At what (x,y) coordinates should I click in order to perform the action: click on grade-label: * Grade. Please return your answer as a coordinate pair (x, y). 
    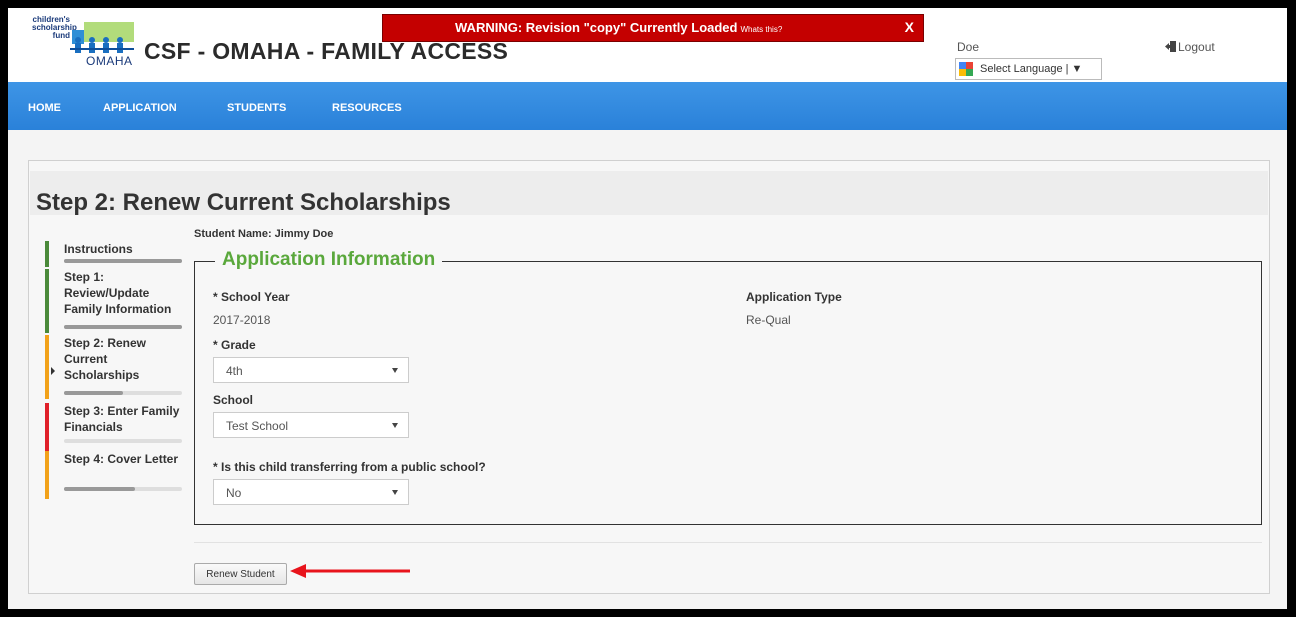
    Looking at the image, I should click on (234, 345).